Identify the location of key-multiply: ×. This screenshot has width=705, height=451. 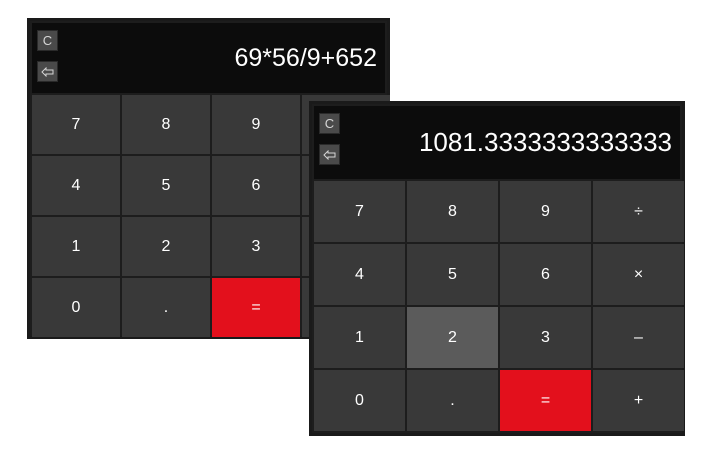
(638, 274).